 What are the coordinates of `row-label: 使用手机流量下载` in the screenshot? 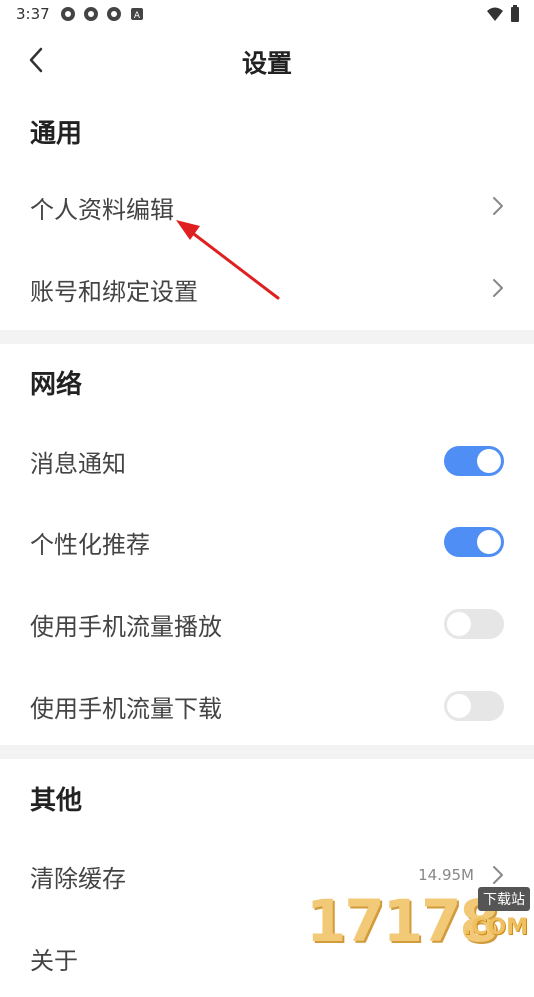 It's located at (126, 709).